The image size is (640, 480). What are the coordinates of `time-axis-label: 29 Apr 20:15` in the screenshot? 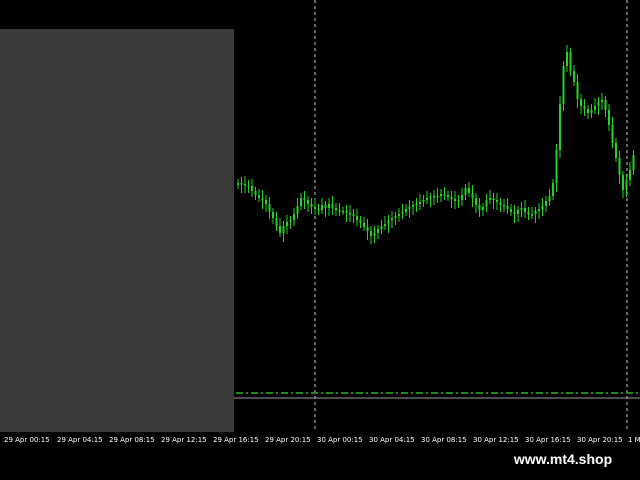 It's located at (288, 440).